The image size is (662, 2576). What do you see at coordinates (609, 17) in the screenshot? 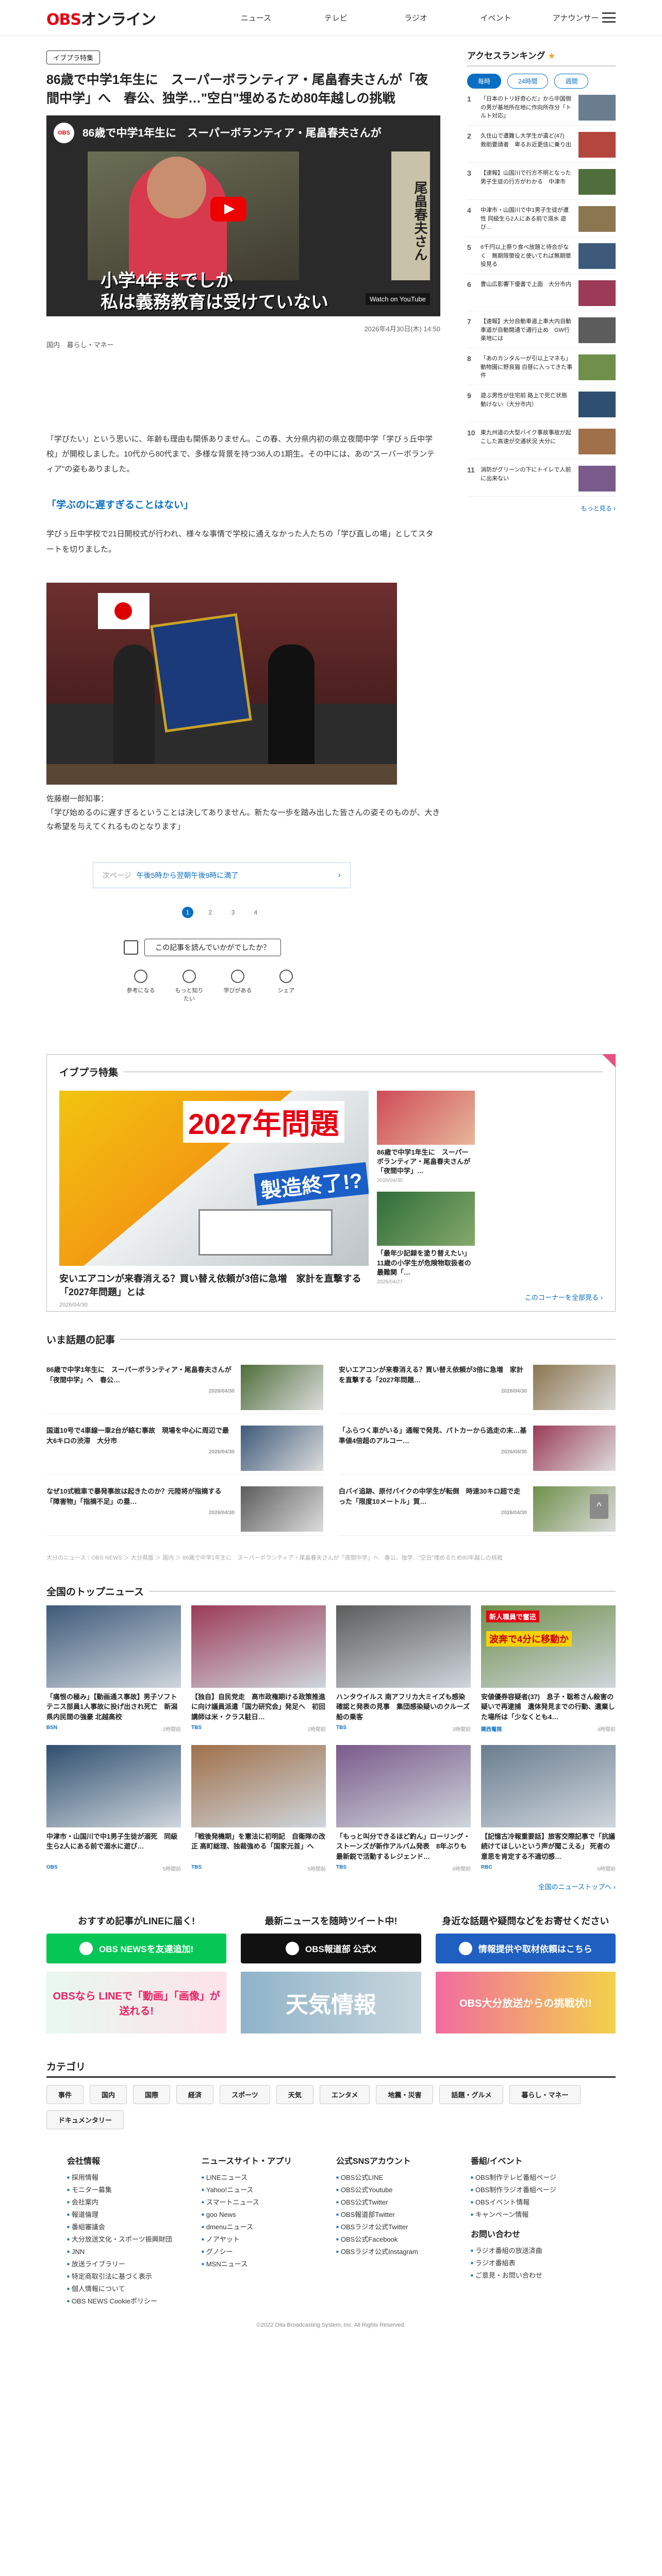
I see `menu-icon` at bounding box center [609, 17].